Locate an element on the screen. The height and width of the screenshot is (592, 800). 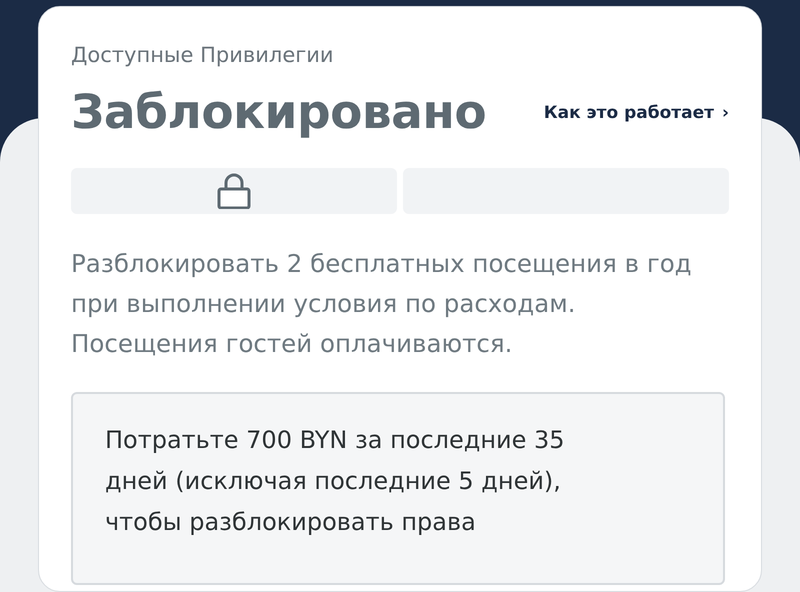
description-text: Разблокировать 2 бесплатных посещения в год при выполнении условия по расходам. Посещения гостей оплачиваются. is located at coordinates (382, 304).